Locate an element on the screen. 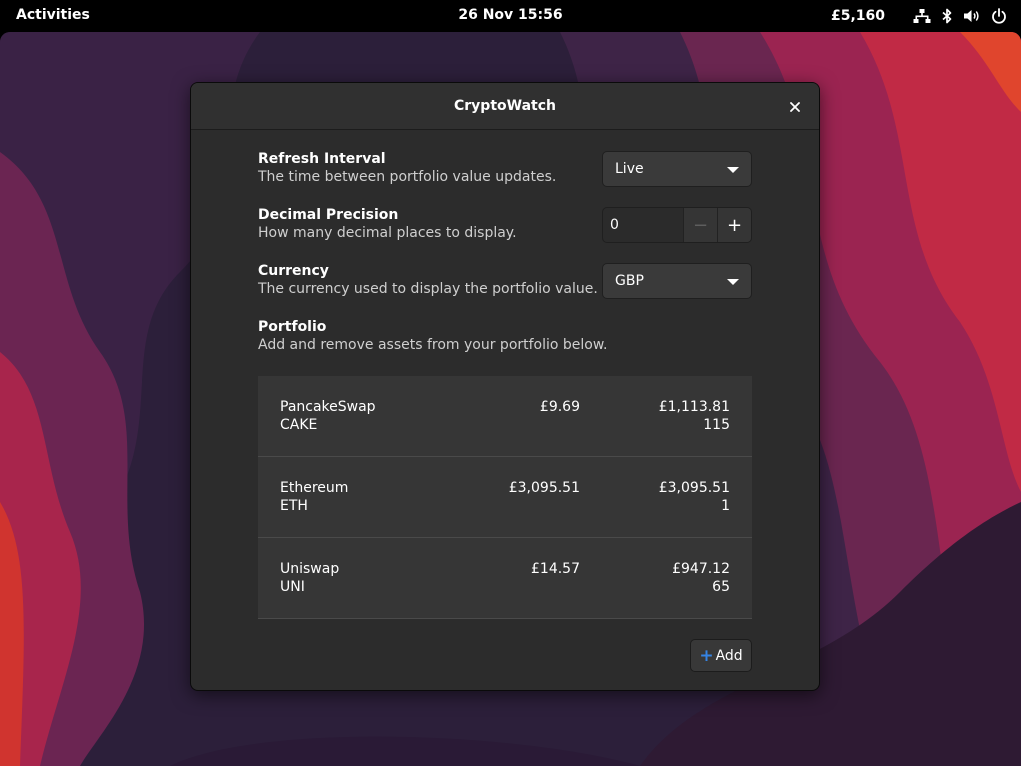 This screenshot has height=766, width=1021. bluetooth-icon is located at coordinates (947, 16).